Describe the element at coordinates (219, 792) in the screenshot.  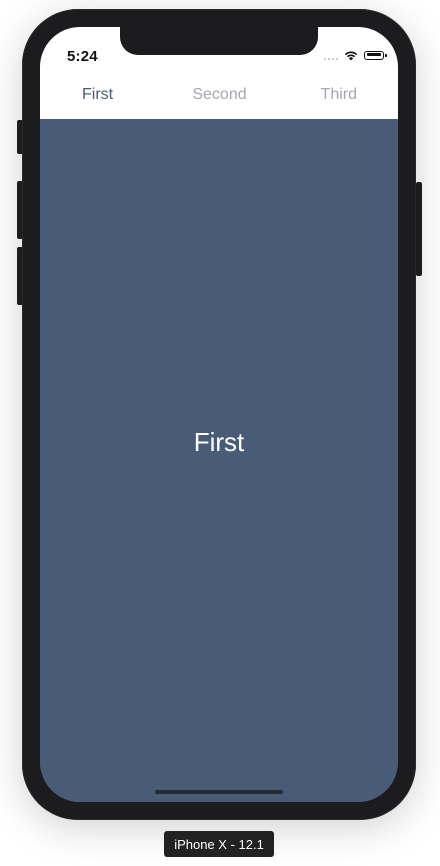
I see `home-indicator` at that location.